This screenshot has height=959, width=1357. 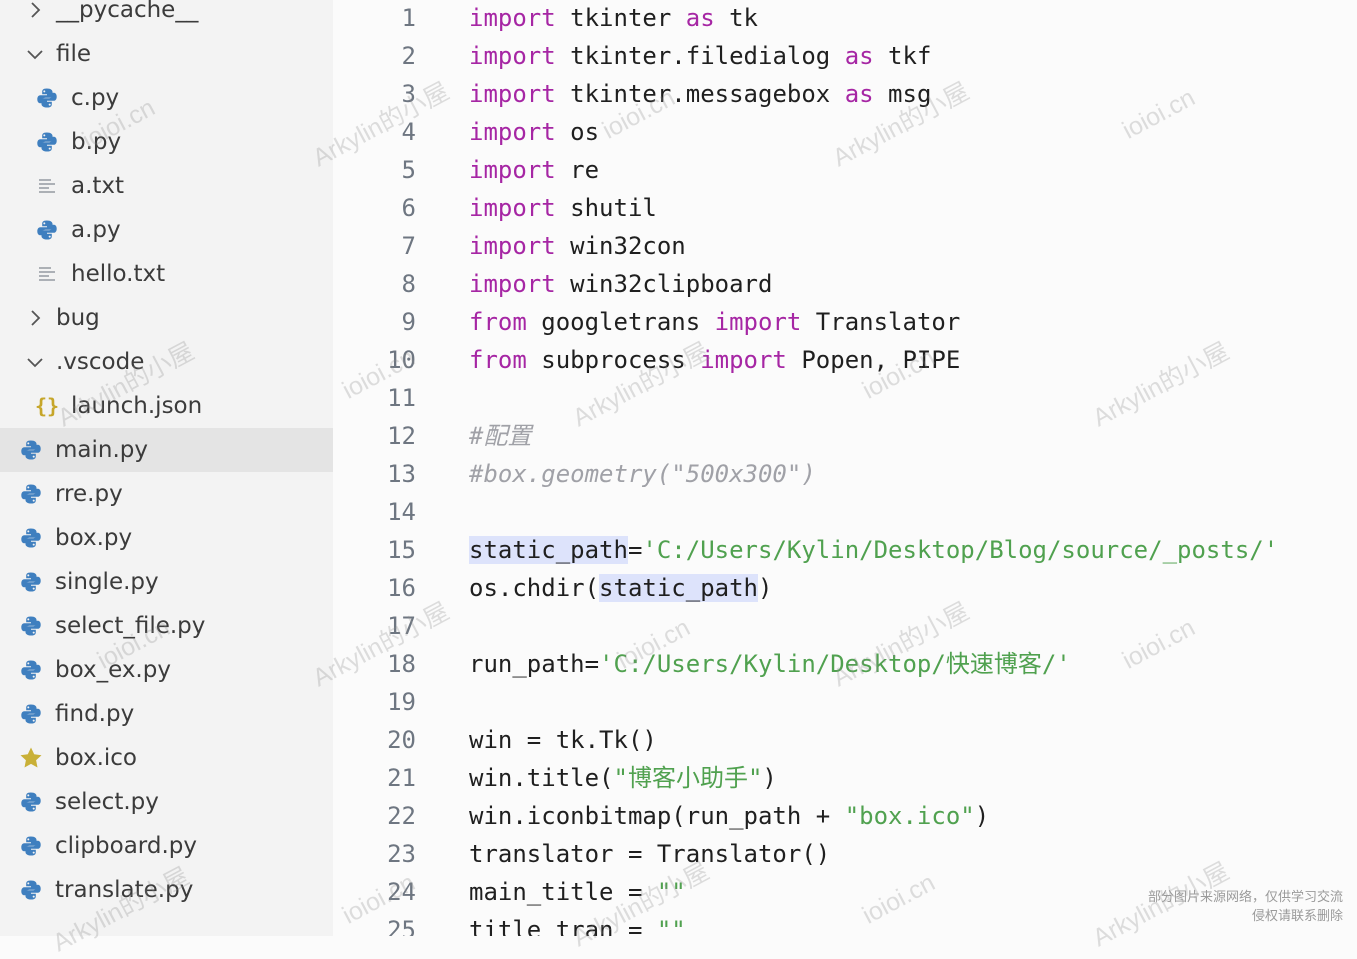 What do you see at coordinates (845, 208) in the screenshot?
I see `code-line: 6 import shutil` at bounding box center [845, 208].